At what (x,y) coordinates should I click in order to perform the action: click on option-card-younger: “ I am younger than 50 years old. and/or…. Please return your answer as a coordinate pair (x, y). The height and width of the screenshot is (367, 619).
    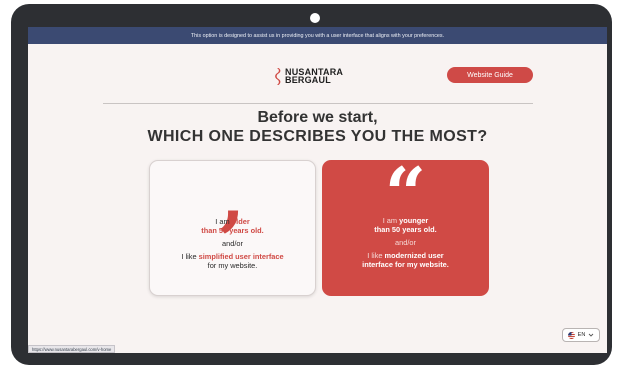
    Looking at the image, I should click on (405, 227).